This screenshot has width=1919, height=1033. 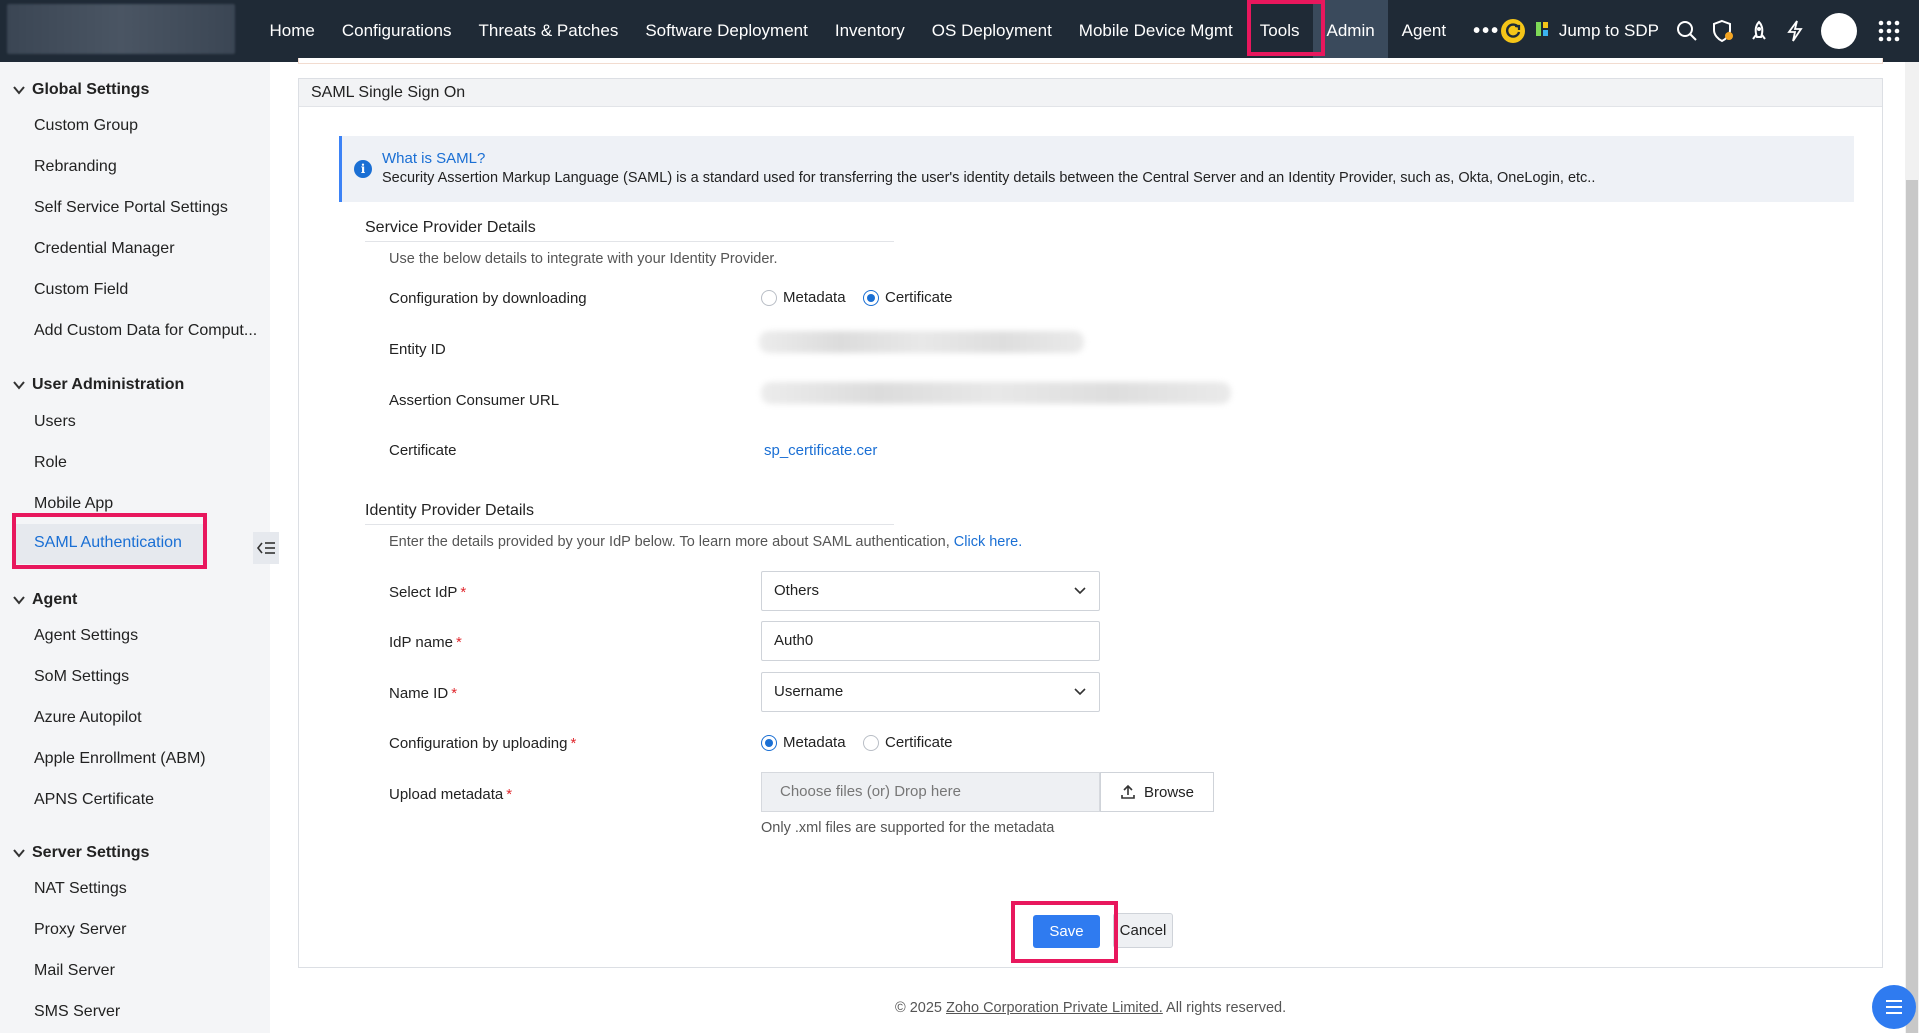 I want to click on nav-tools: Tools, so click(x=1279, y=31).